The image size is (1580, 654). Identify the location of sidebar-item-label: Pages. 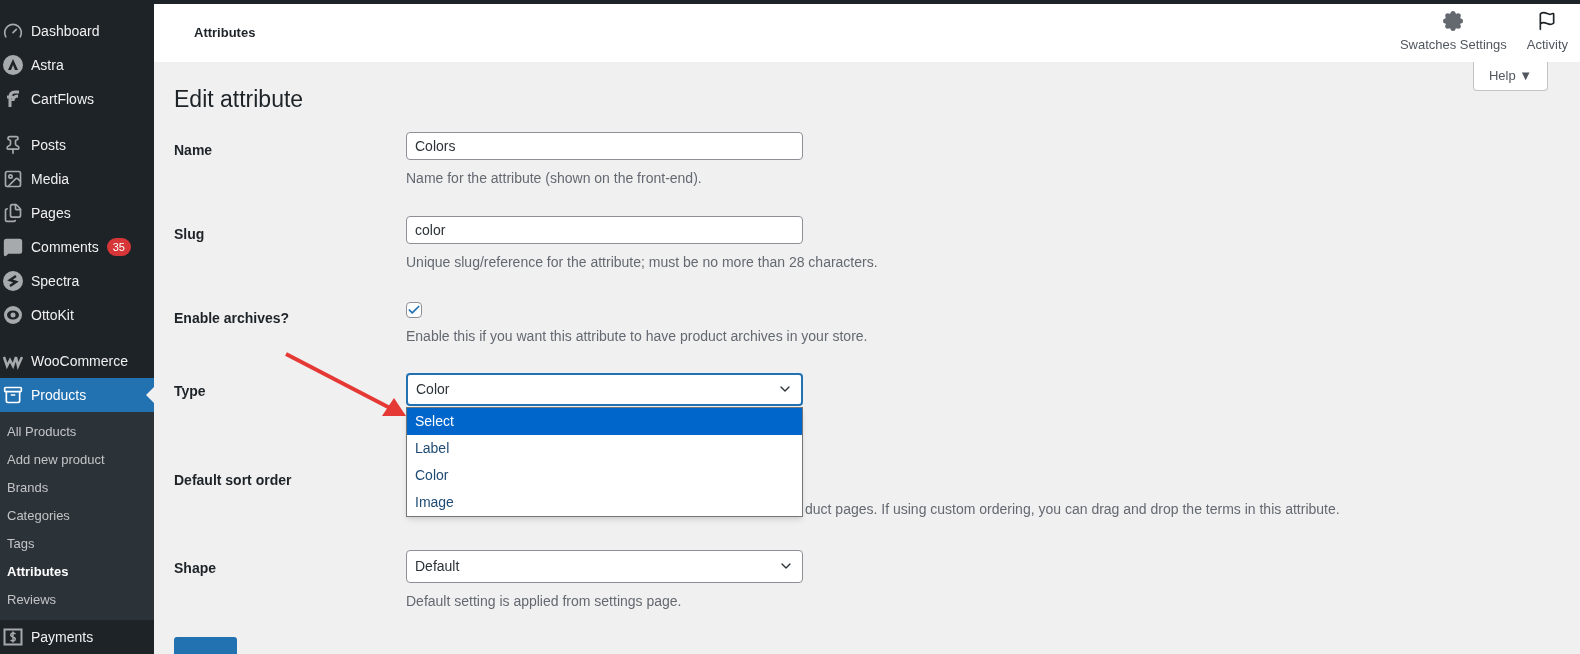
(51, 213).